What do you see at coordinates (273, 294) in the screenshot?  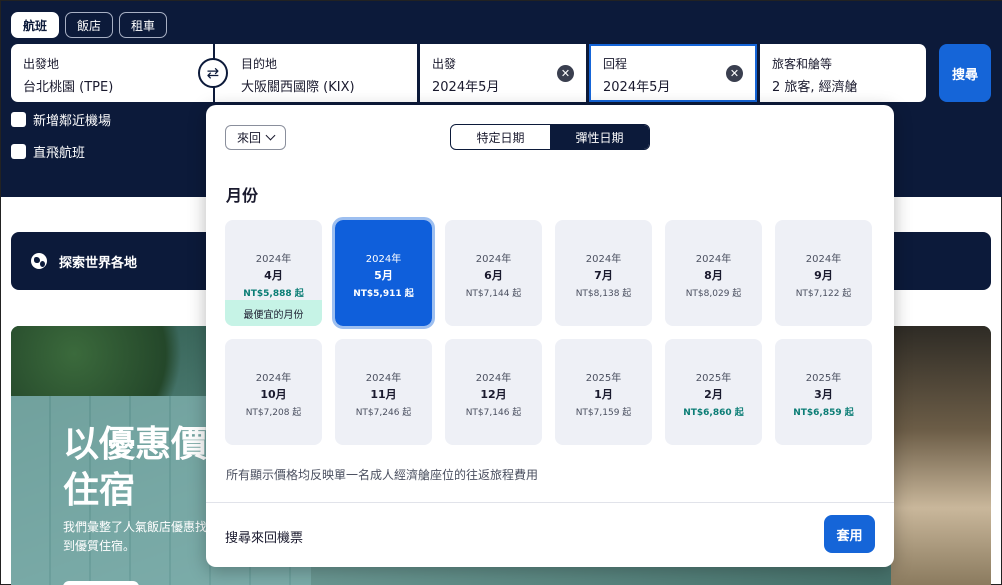 I see `month-price: NT$5,888 起` at bounding box center [273, 294].